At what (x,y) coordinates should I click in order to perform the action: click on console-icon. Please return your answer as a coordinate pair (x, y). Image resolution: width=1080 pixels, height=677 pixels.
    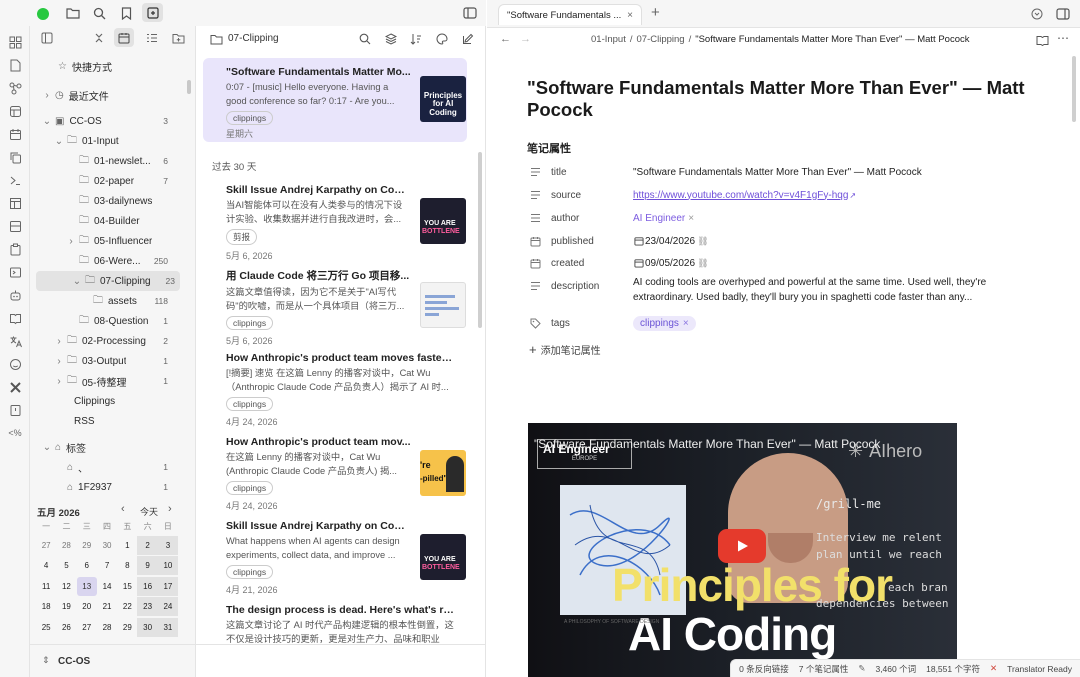
    Looking at the image, I should click on (15, 272).